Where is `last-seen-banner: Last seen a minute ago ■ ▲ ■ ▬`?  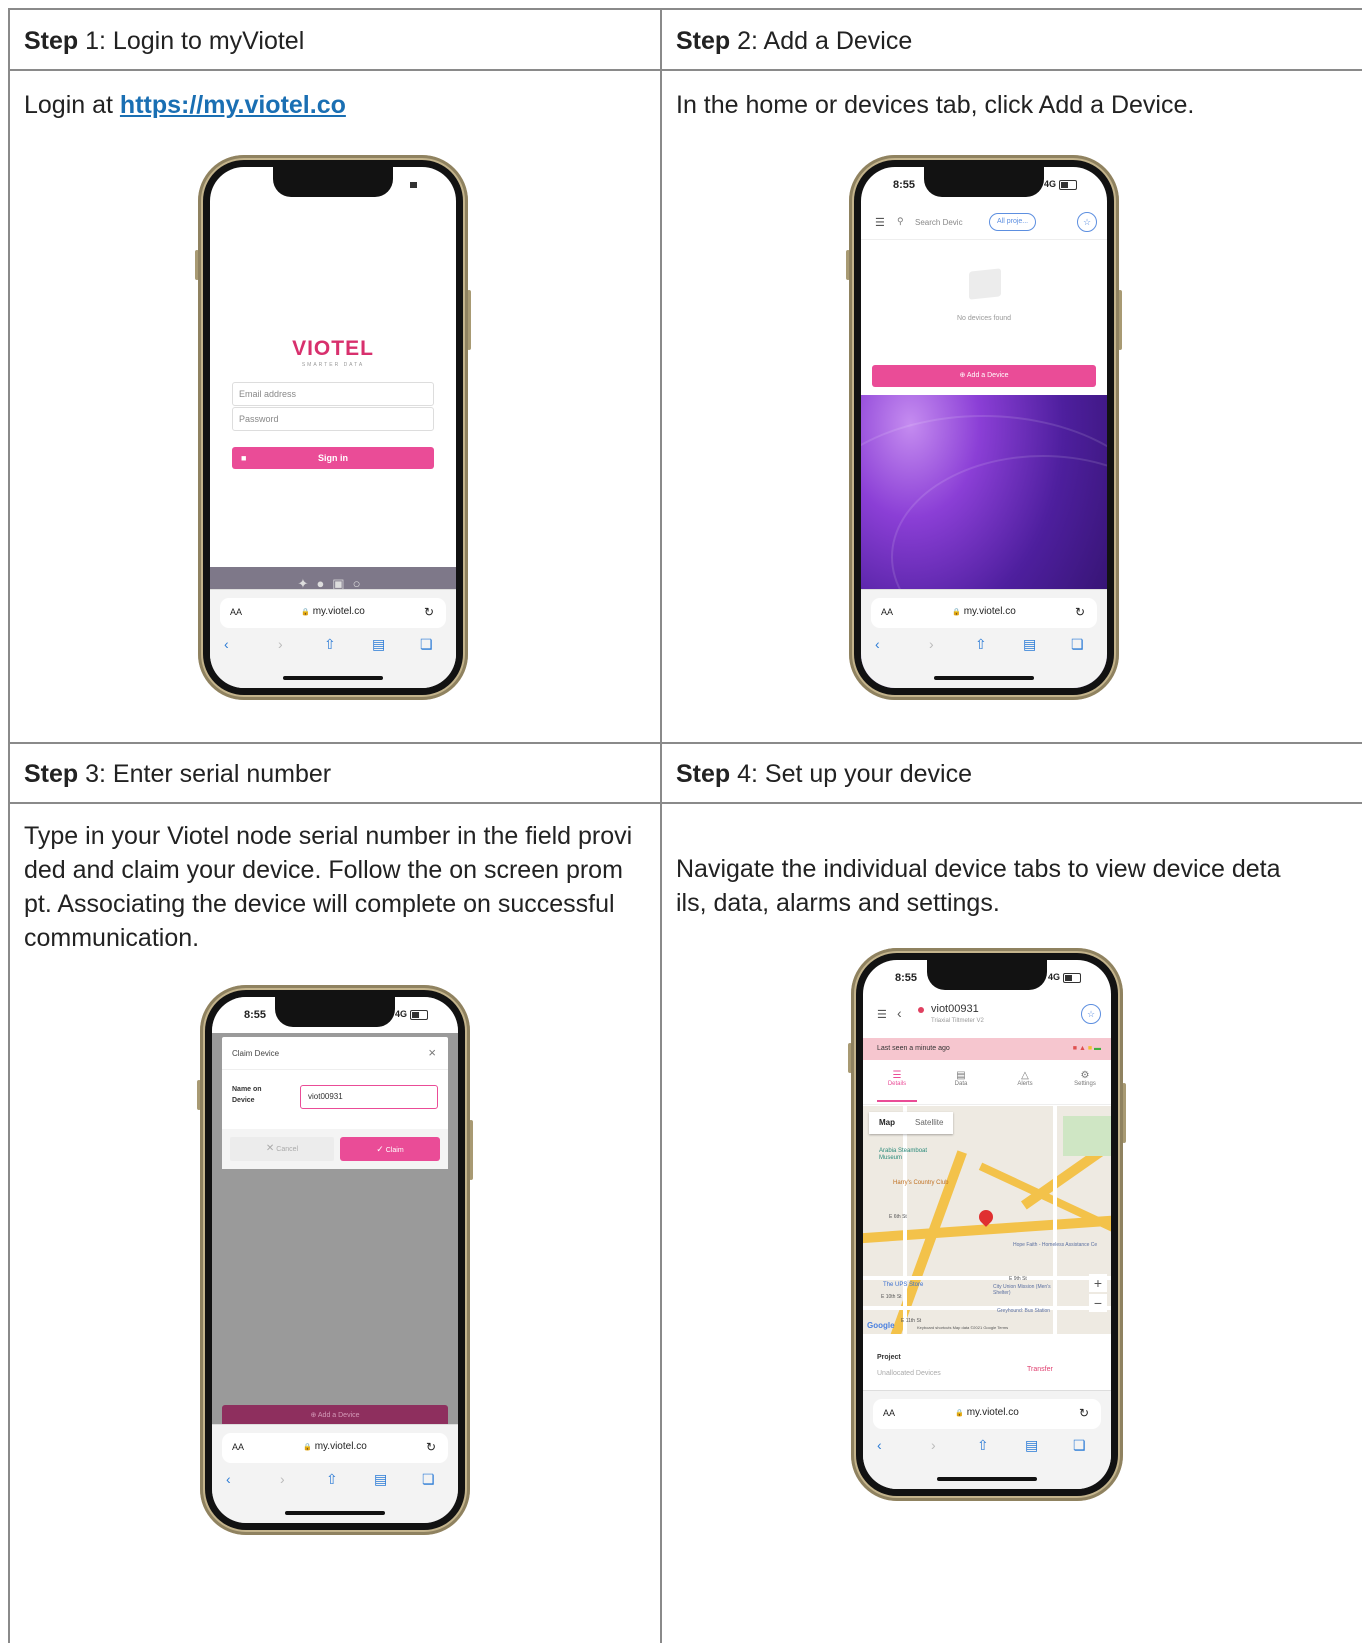
last-seen-banner: Last seen a minute ago ■ ▲ ■ ▬ is located at coordinates (987, 1049).